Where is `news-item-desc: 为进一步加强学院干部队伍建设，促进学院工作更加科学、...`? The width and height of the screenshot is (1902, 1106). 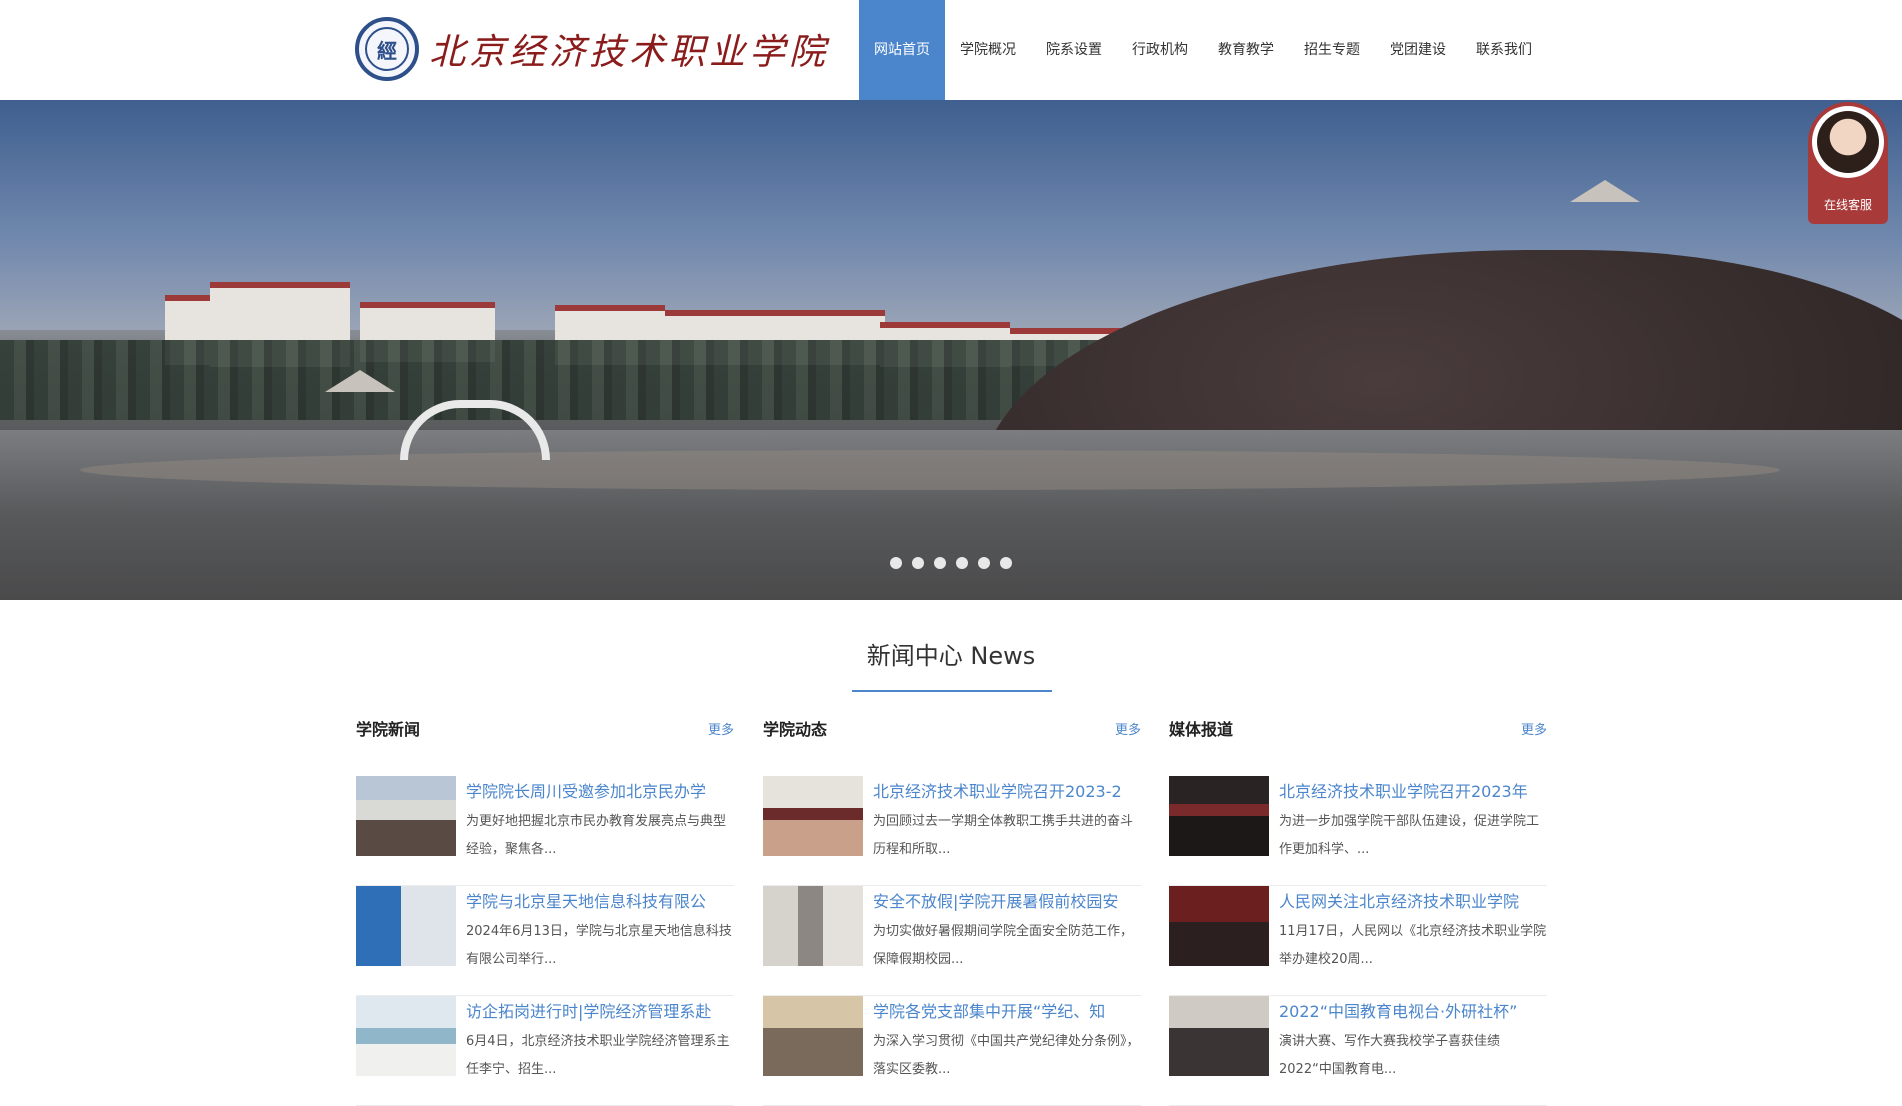 news-item-desc: 为进一步加强学院干部队伍建设，促进学院工作更加科学、... is located at coordinates (1409, 835).